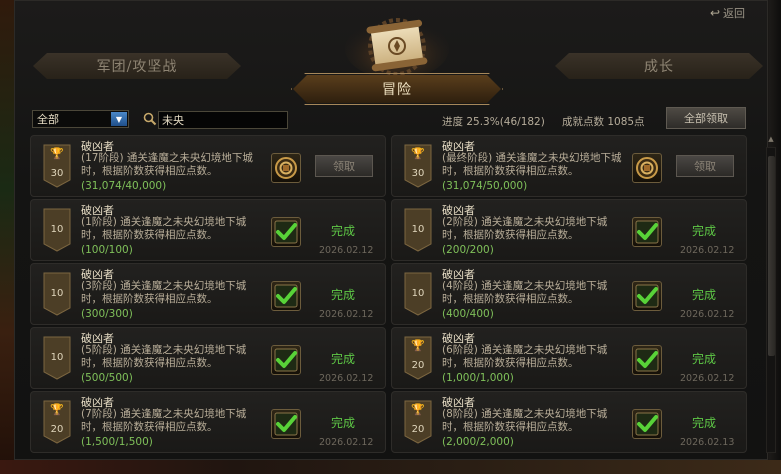 The image size is (781, 474). Describe the element at coordinates (485, 186) in the screenshot. I see `achievement-progress: (31,074/50,000)` at that location.